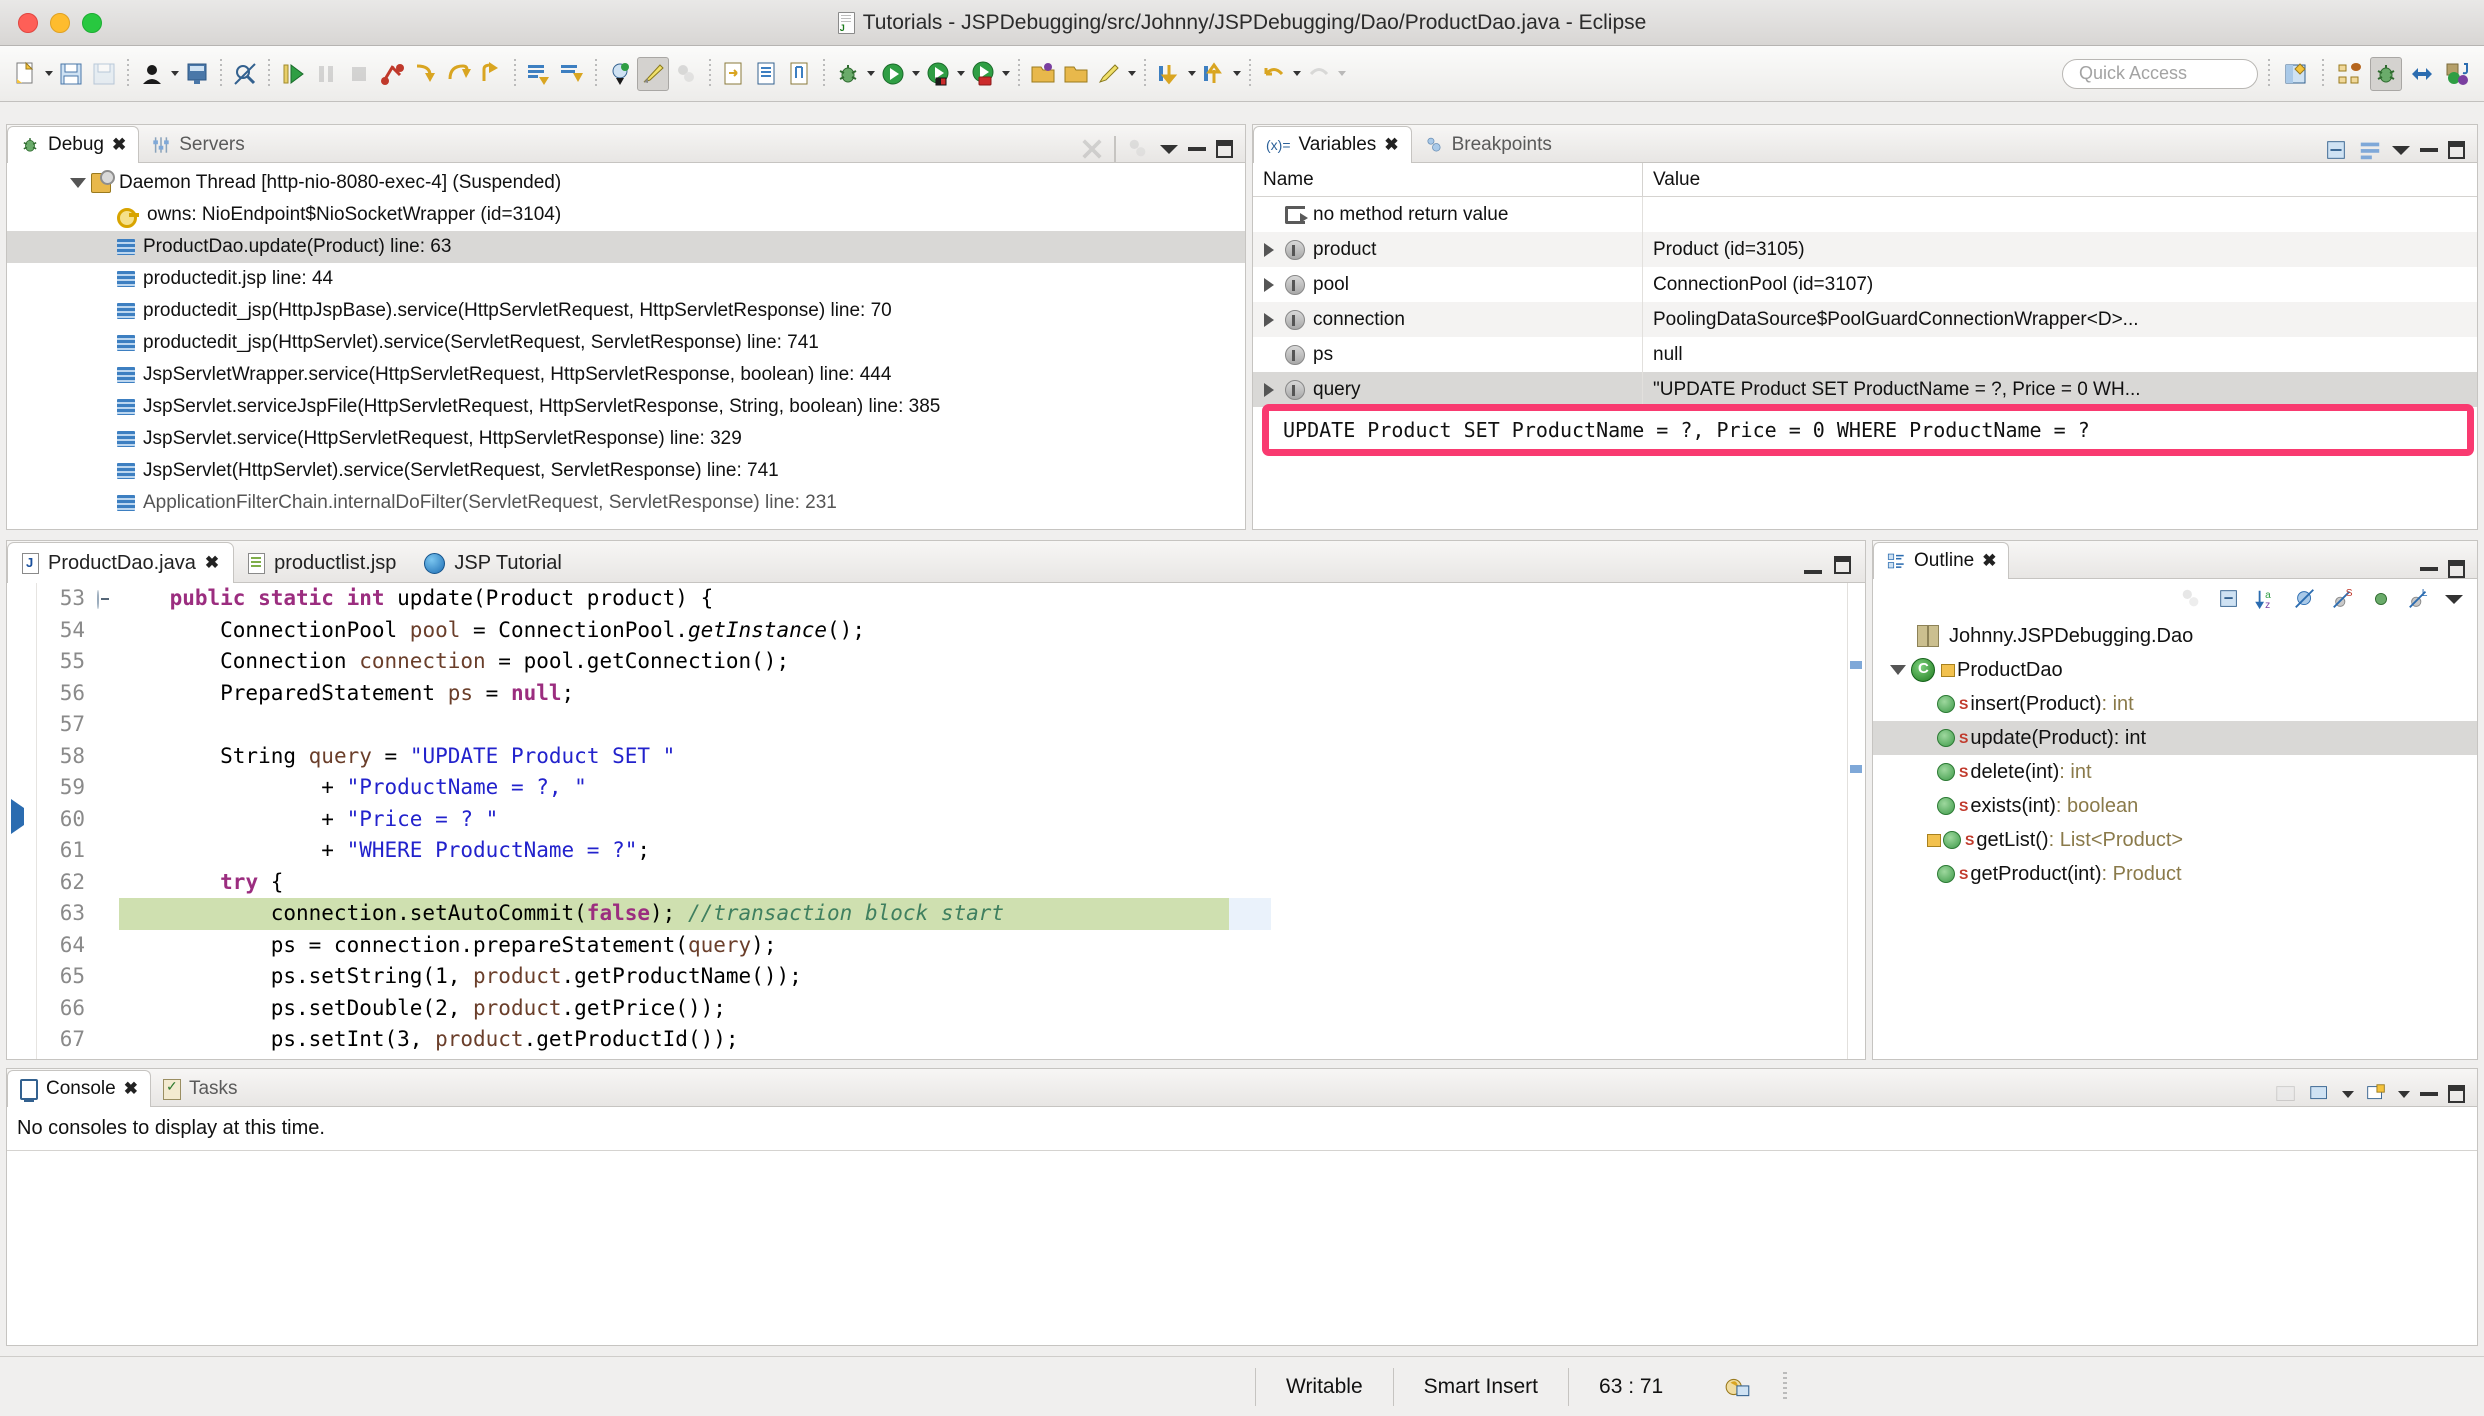 Image resolution: width=2484 pixels, height=1416 pixels. What do you see at coordinates (2175, 772) in the screenshot?
I see `outline-item-method: S delete(int) : int` at bounding box center [2175, 772].